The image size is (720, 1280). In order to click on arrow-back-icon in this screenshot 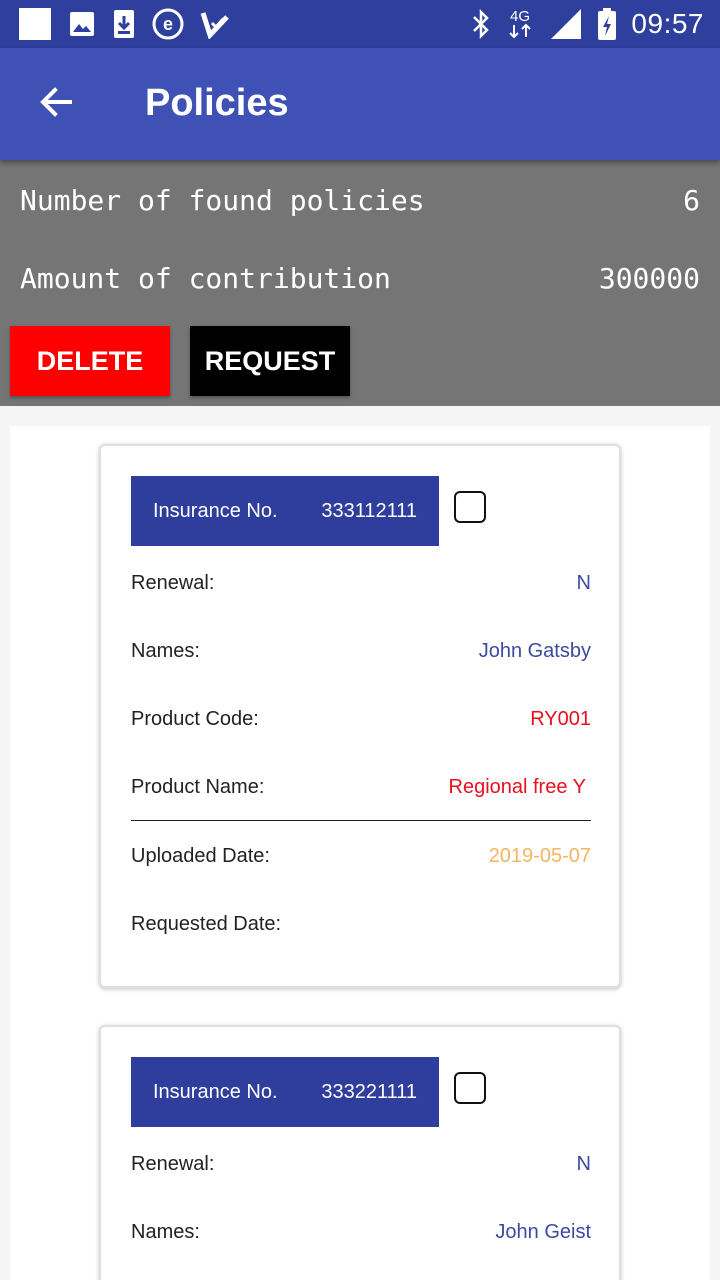, I will do `click(56, 104)`.